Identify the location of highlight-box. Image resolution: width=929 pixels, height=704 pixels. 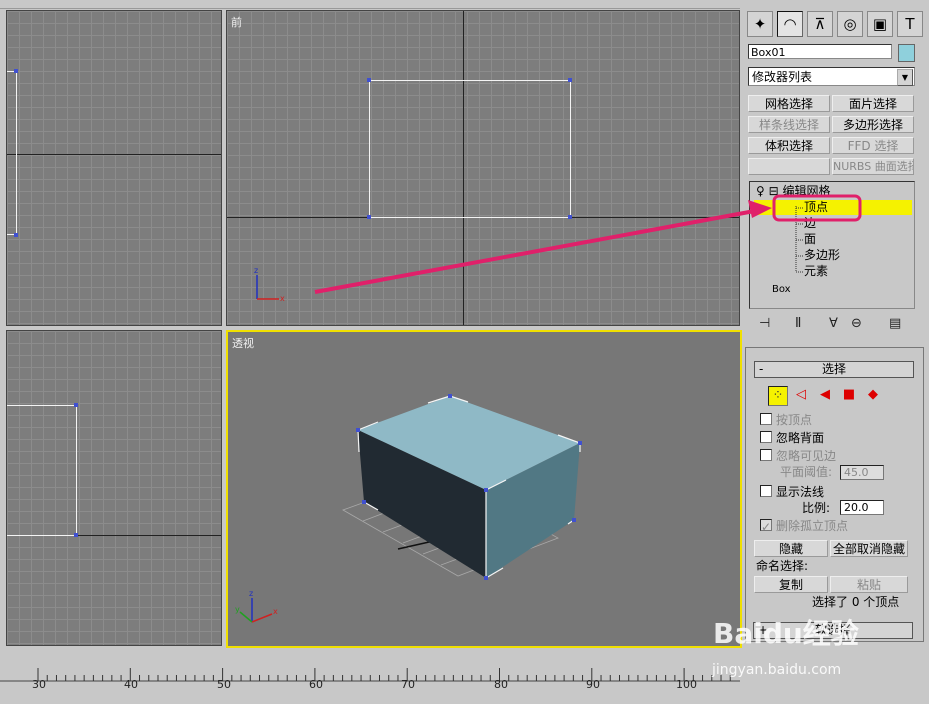
(817, 208).